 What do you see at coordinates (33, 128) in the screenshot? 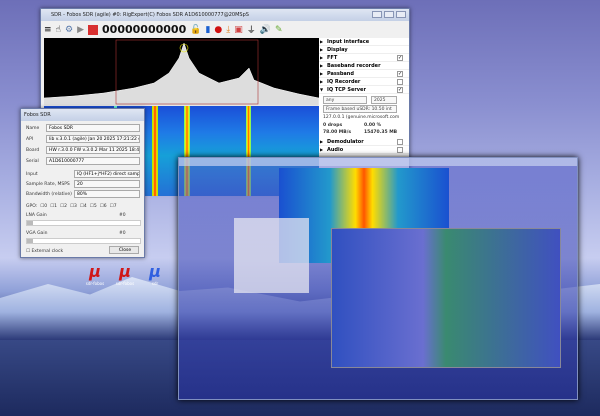
I see `name-label: Name` at bounding box center [33, 128].